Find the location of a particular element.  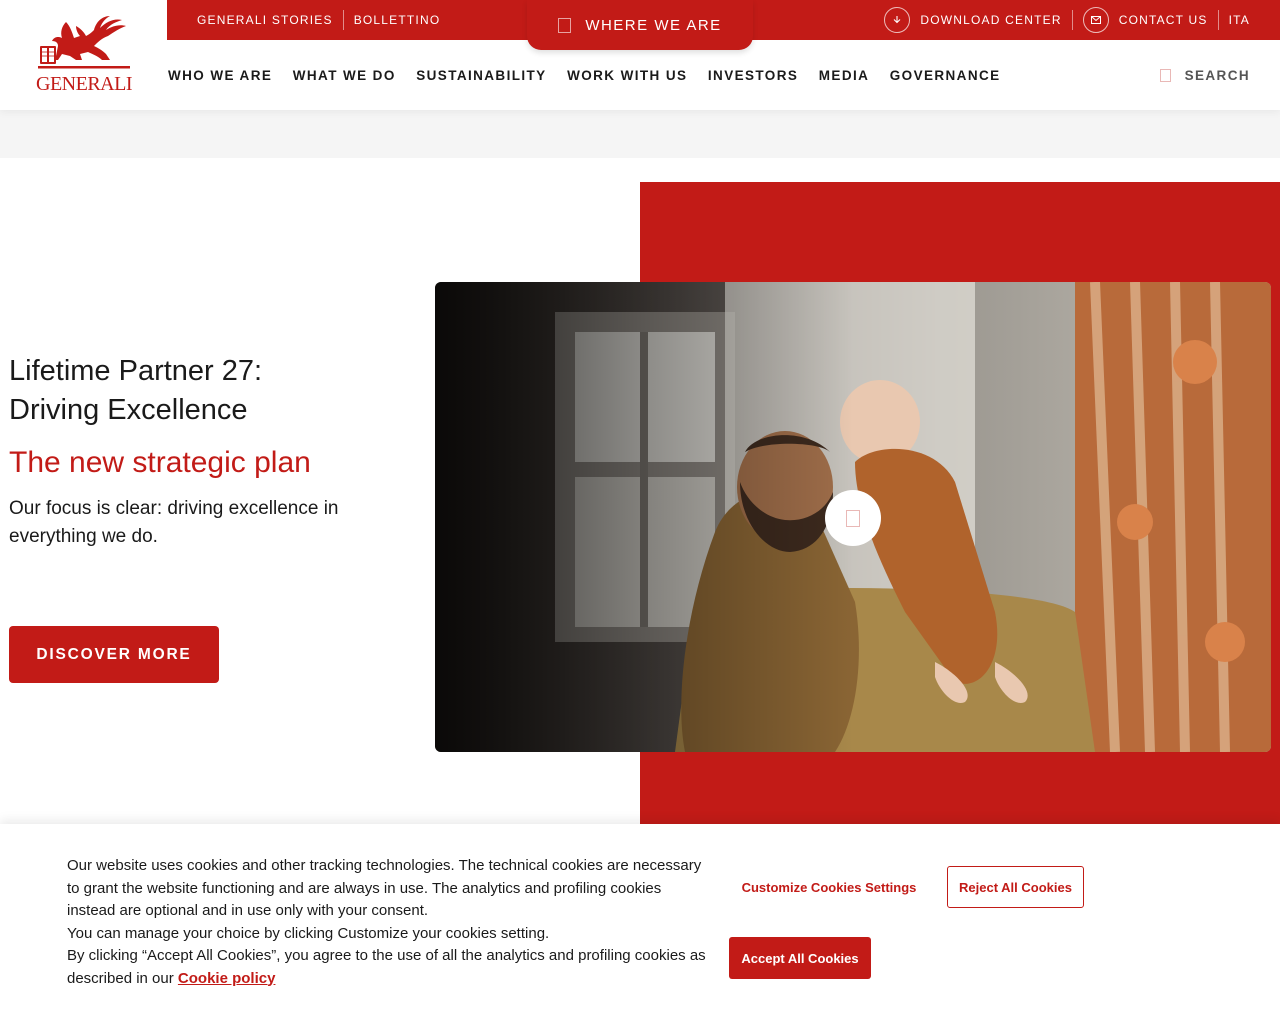

nav-investors: INVESTORS is located at coordinates (753, 75).